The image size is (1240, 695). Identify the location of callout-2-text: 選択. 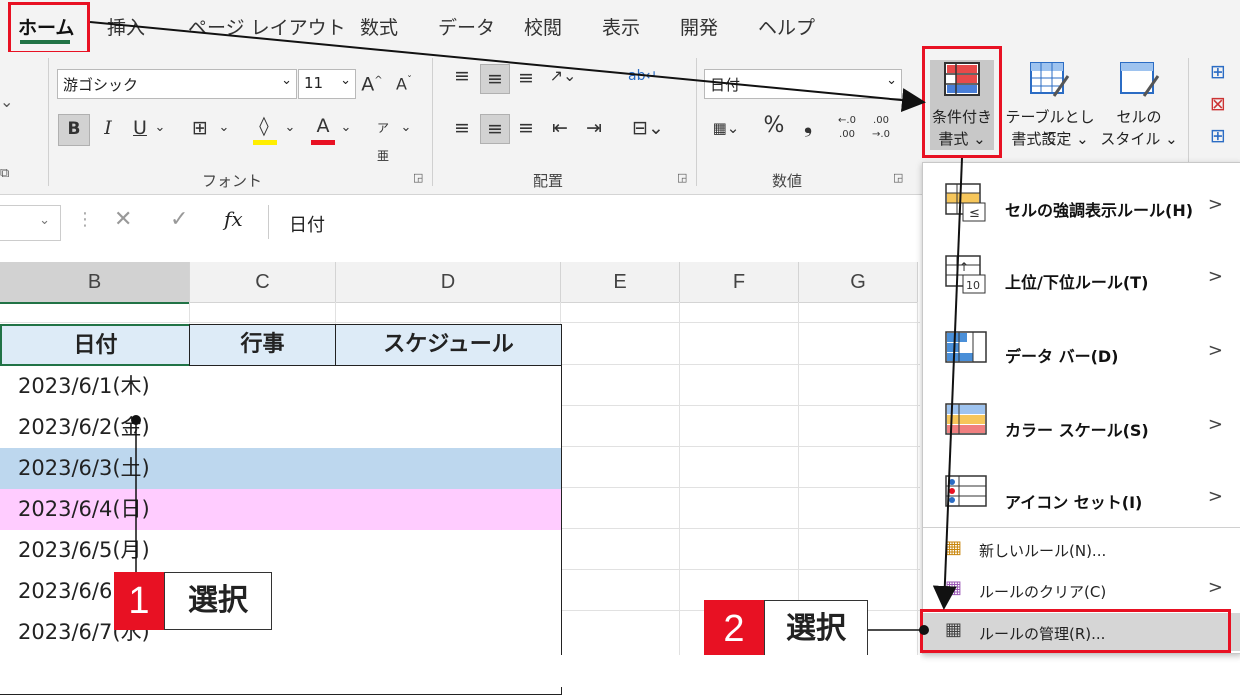
(816, 629).